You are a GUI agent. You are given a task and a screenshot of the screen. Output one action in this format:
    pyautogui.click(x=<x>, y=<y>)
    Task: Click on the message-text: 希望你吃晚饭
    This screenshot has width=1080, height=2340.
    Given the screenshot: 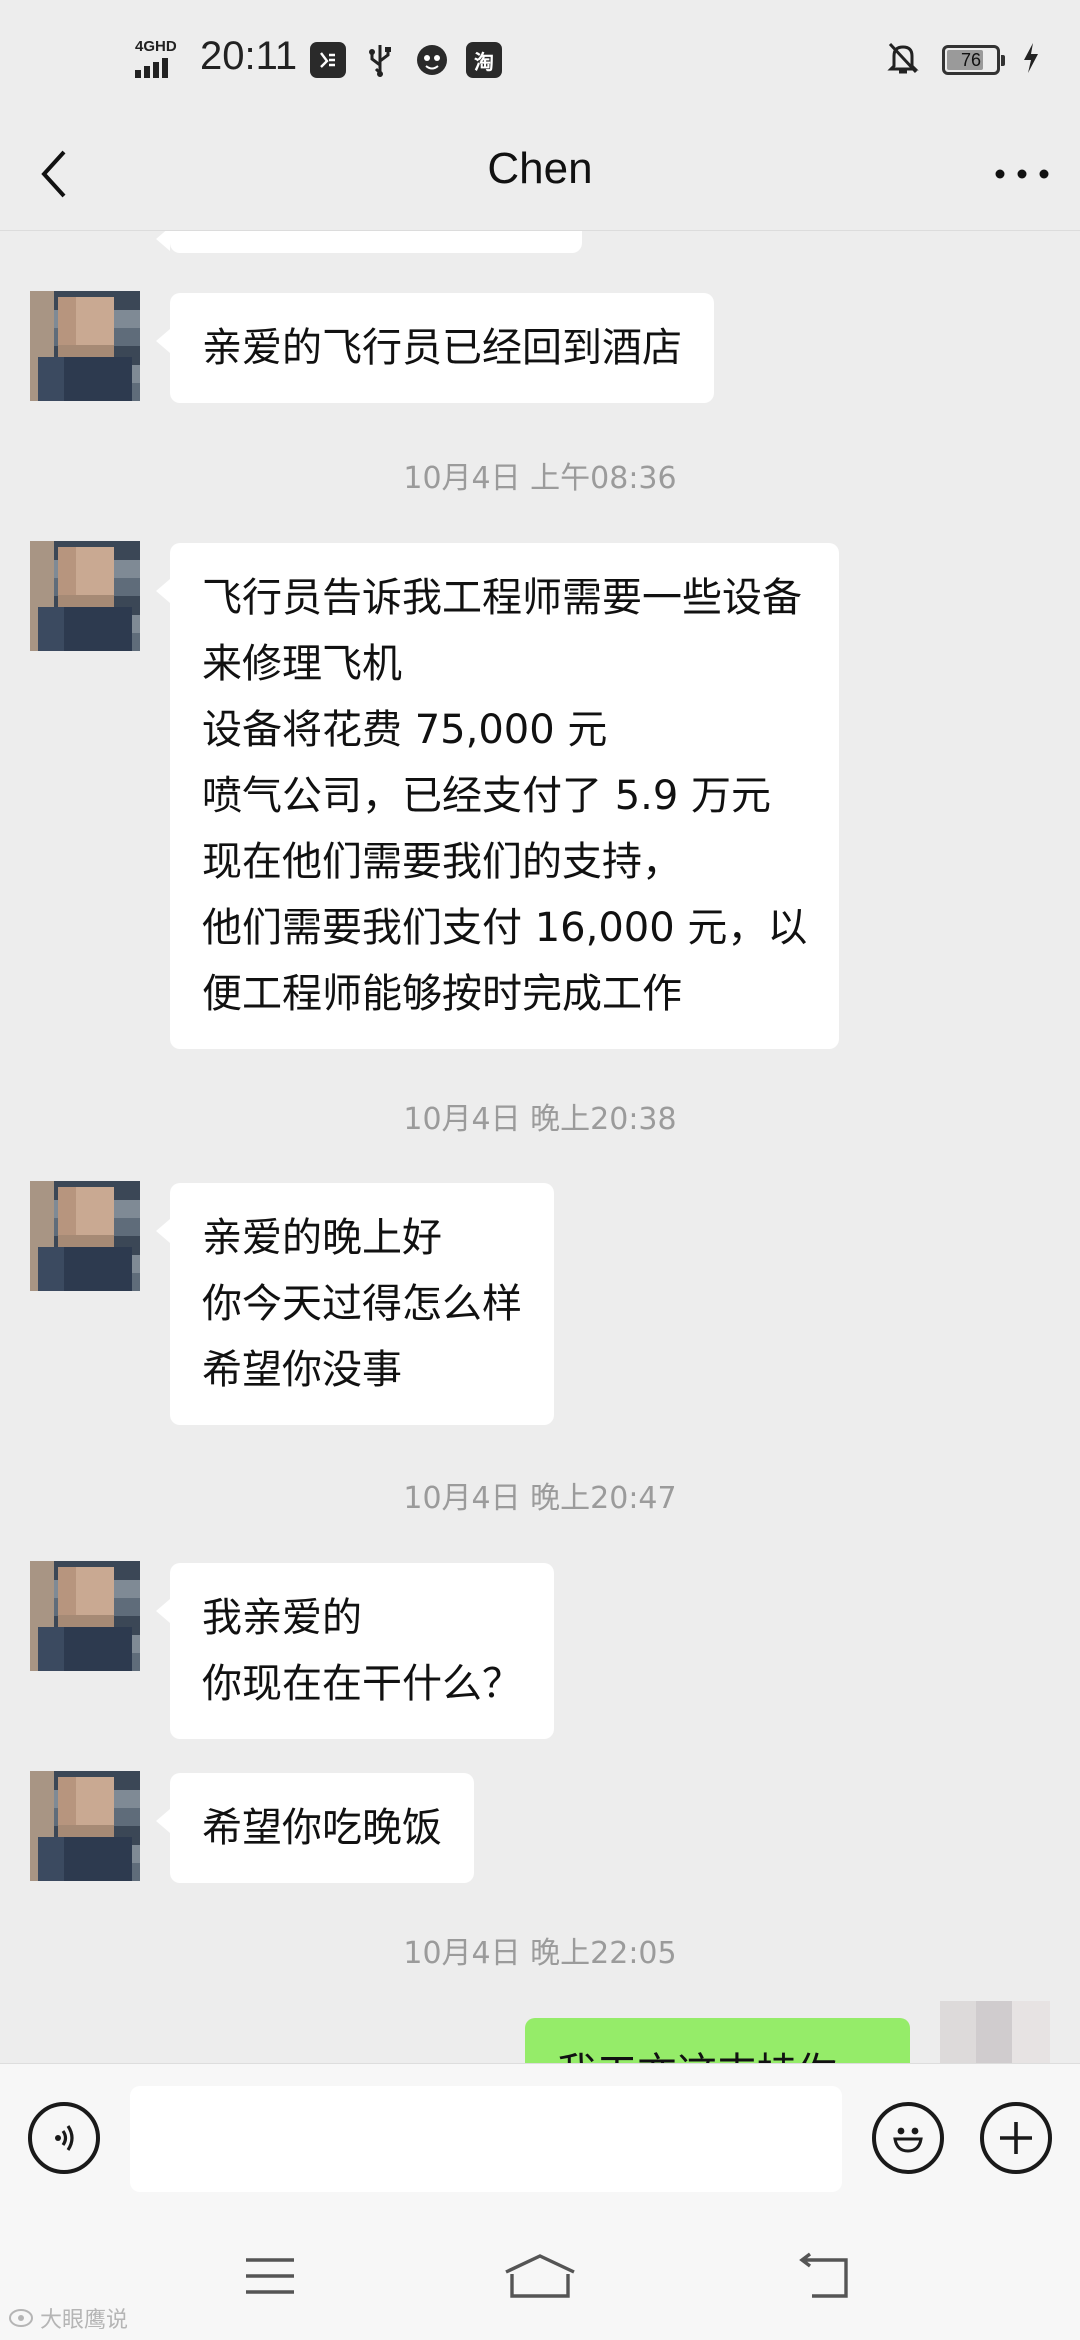 What is the action you would take?
    pyautogui.click(x=322, y=1828)
    